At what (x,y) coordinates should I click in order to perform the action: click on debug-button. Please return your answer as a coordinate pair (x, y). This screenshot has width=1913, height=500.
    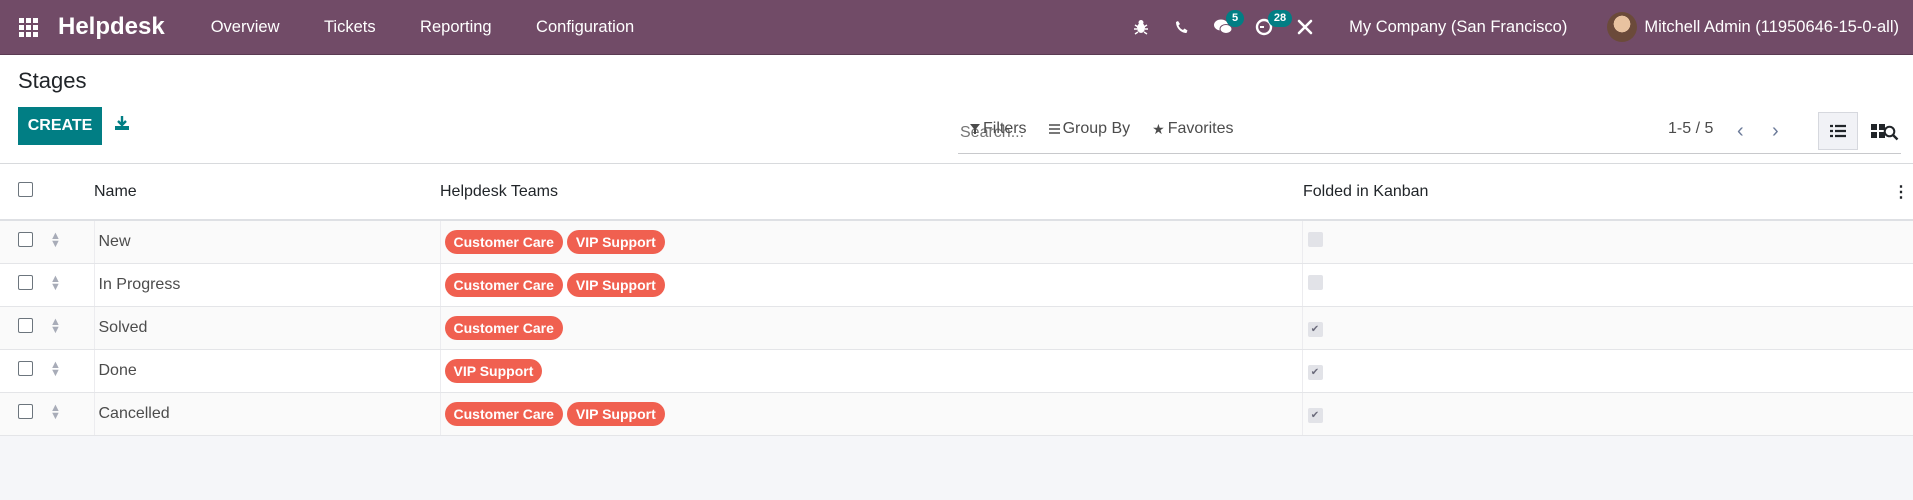
    Looking at the image, I should click on (1140, 27).